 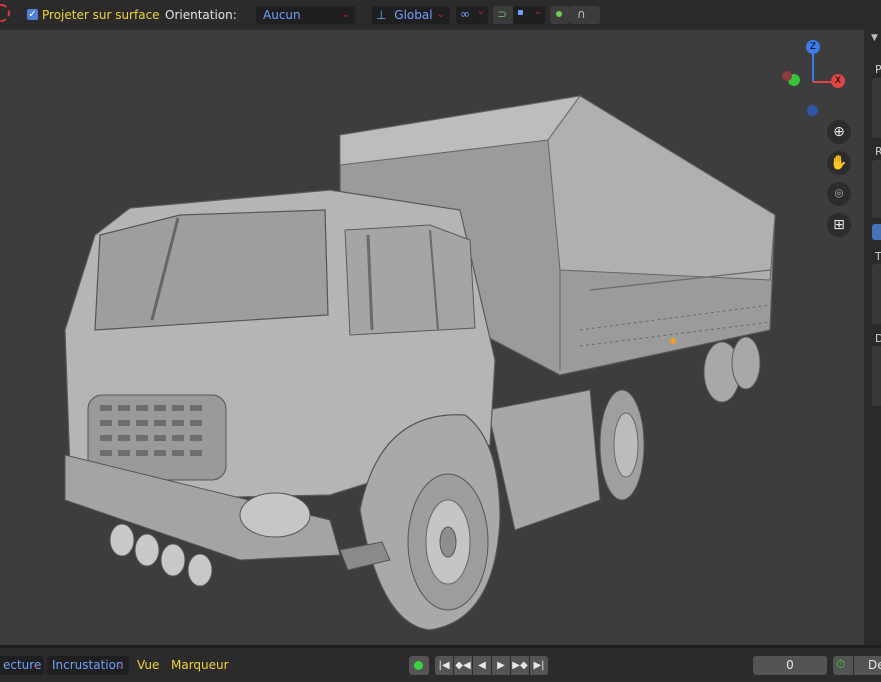 I want to click on proportional-falloff-dropdown: ∩, so click(x=585, y=15).